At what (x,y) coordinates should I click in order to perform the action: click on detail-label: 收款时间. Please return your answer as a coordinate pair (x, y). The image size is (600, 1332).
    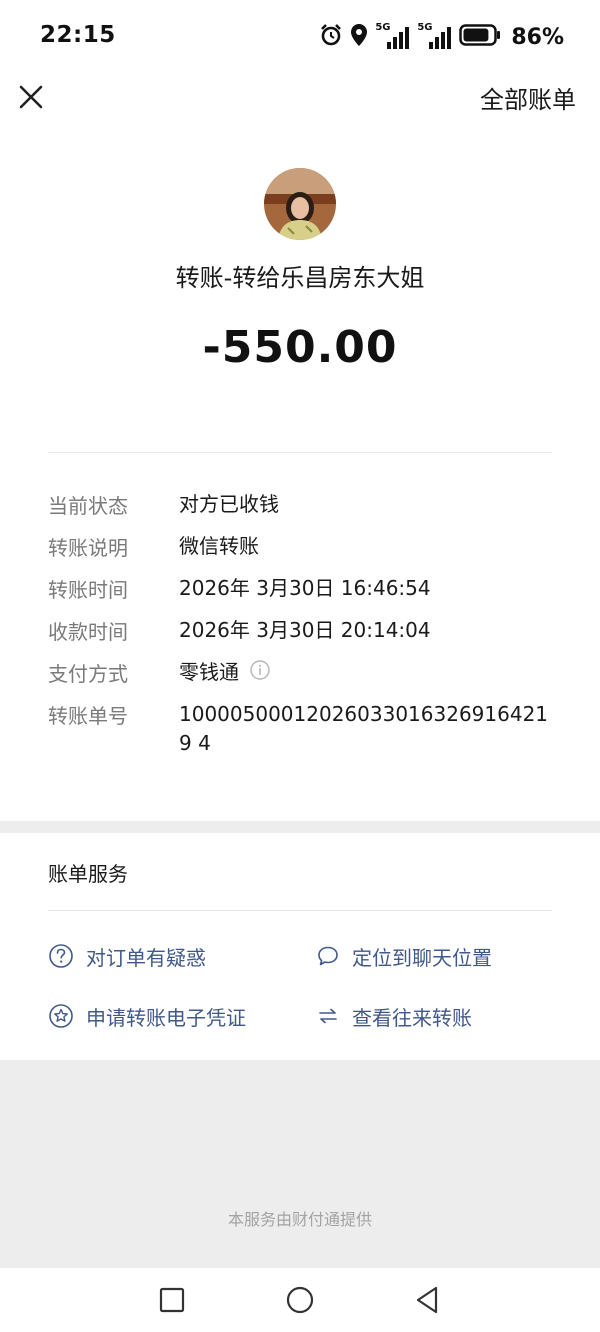
    Looking at the image, I should click on (88, 632).